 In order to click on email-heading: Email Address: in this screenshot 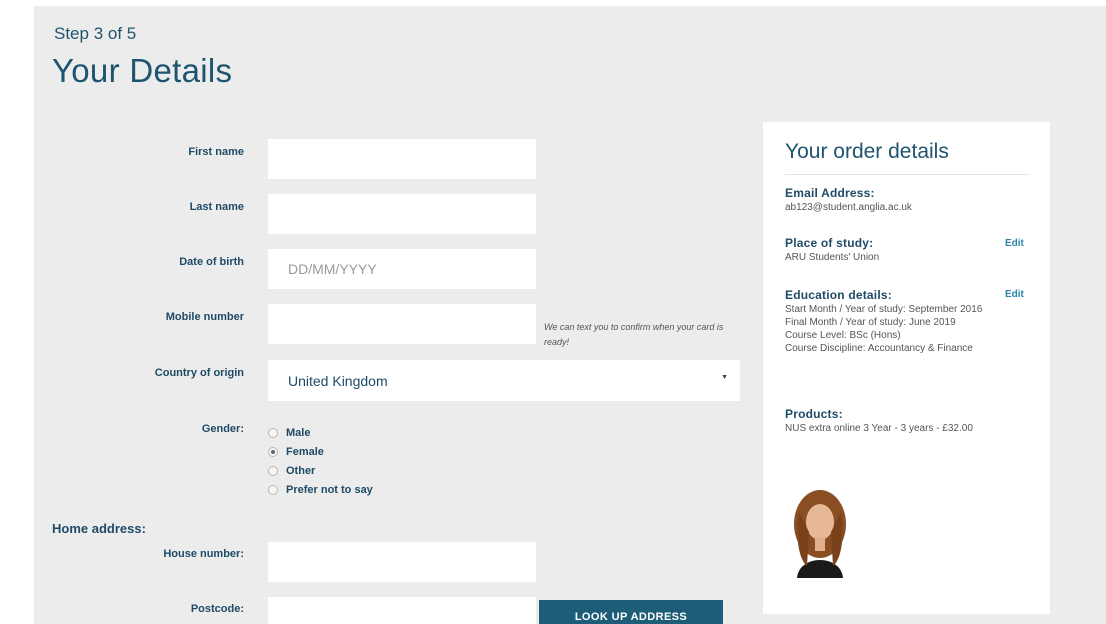, I will do `click(830, 193)`.